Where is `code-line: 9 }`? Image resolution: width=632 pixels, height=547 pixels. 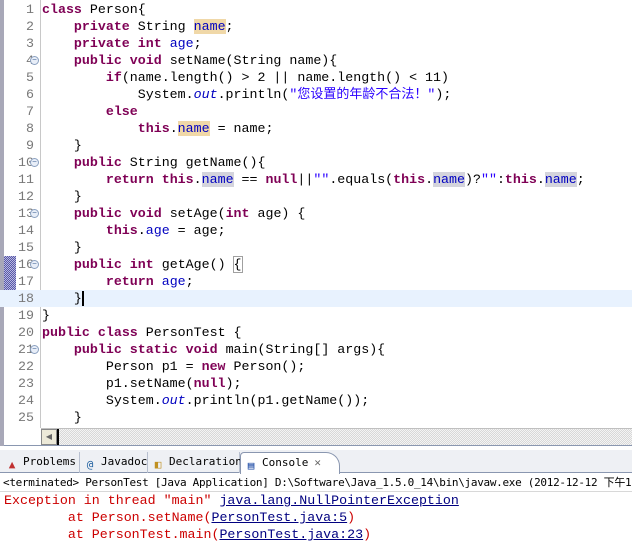 code-line: 9 } is located at coordinates (316, 145).